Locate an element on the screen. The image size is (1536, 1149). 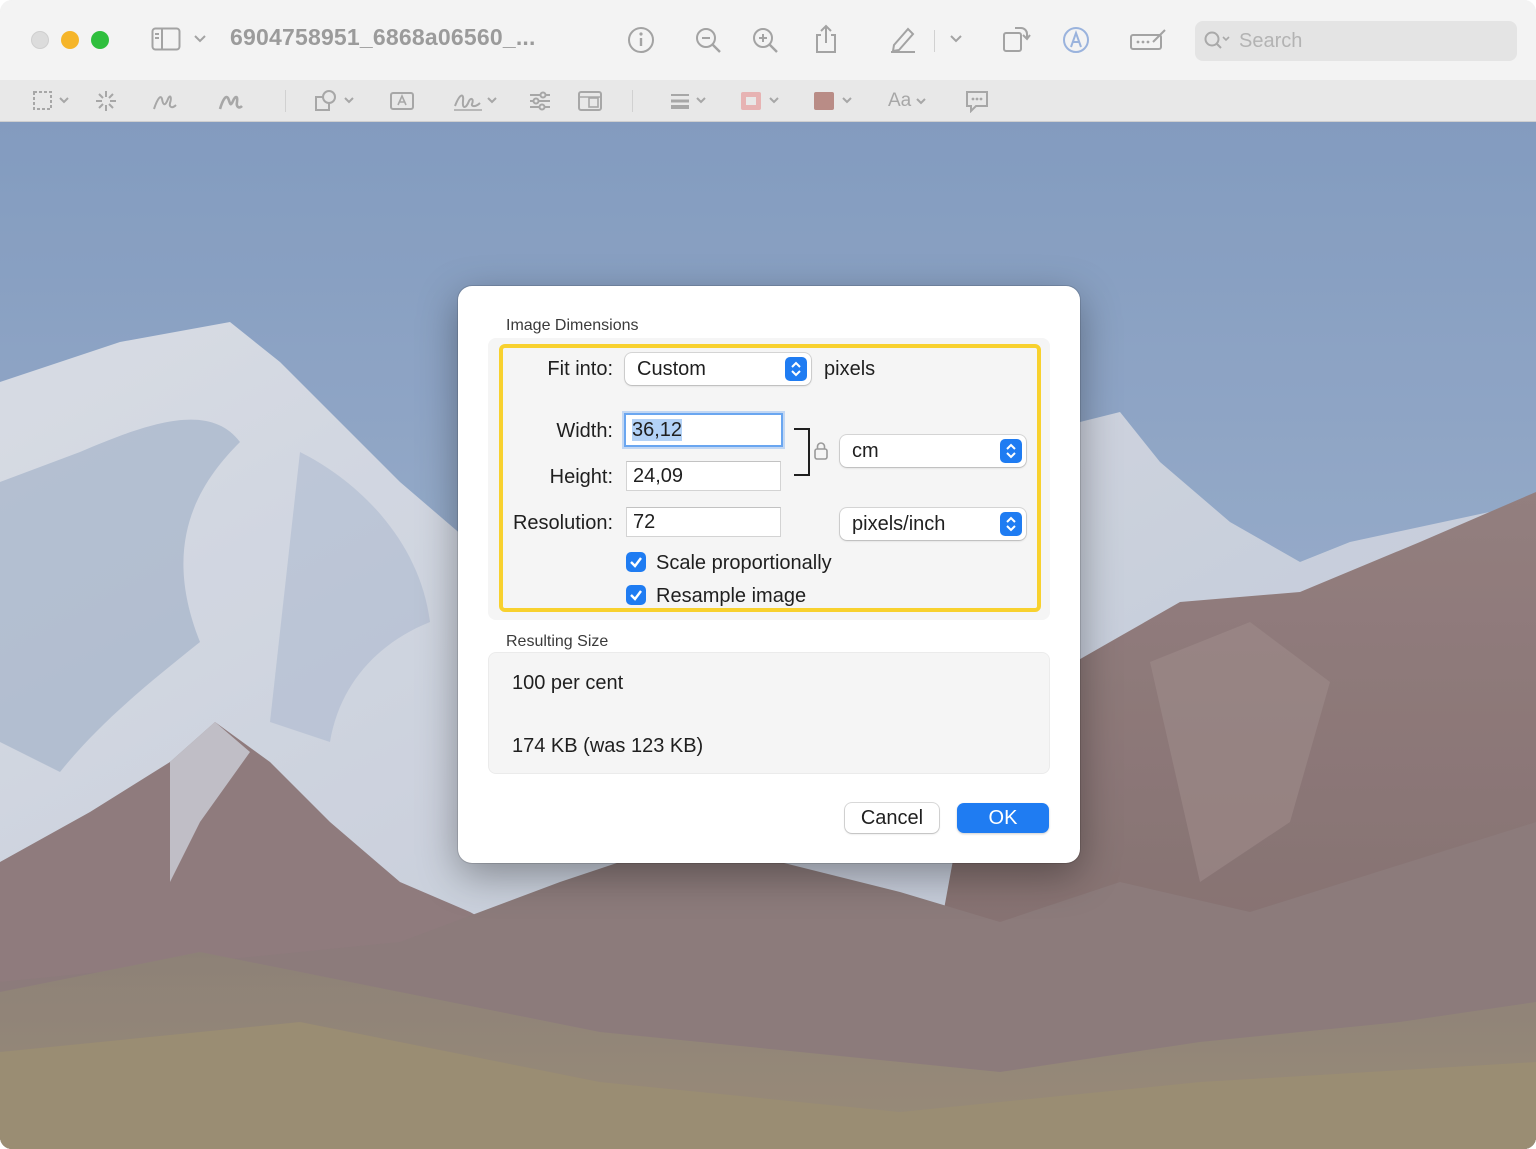
text-box-icon is located at coordinates (402, 101).